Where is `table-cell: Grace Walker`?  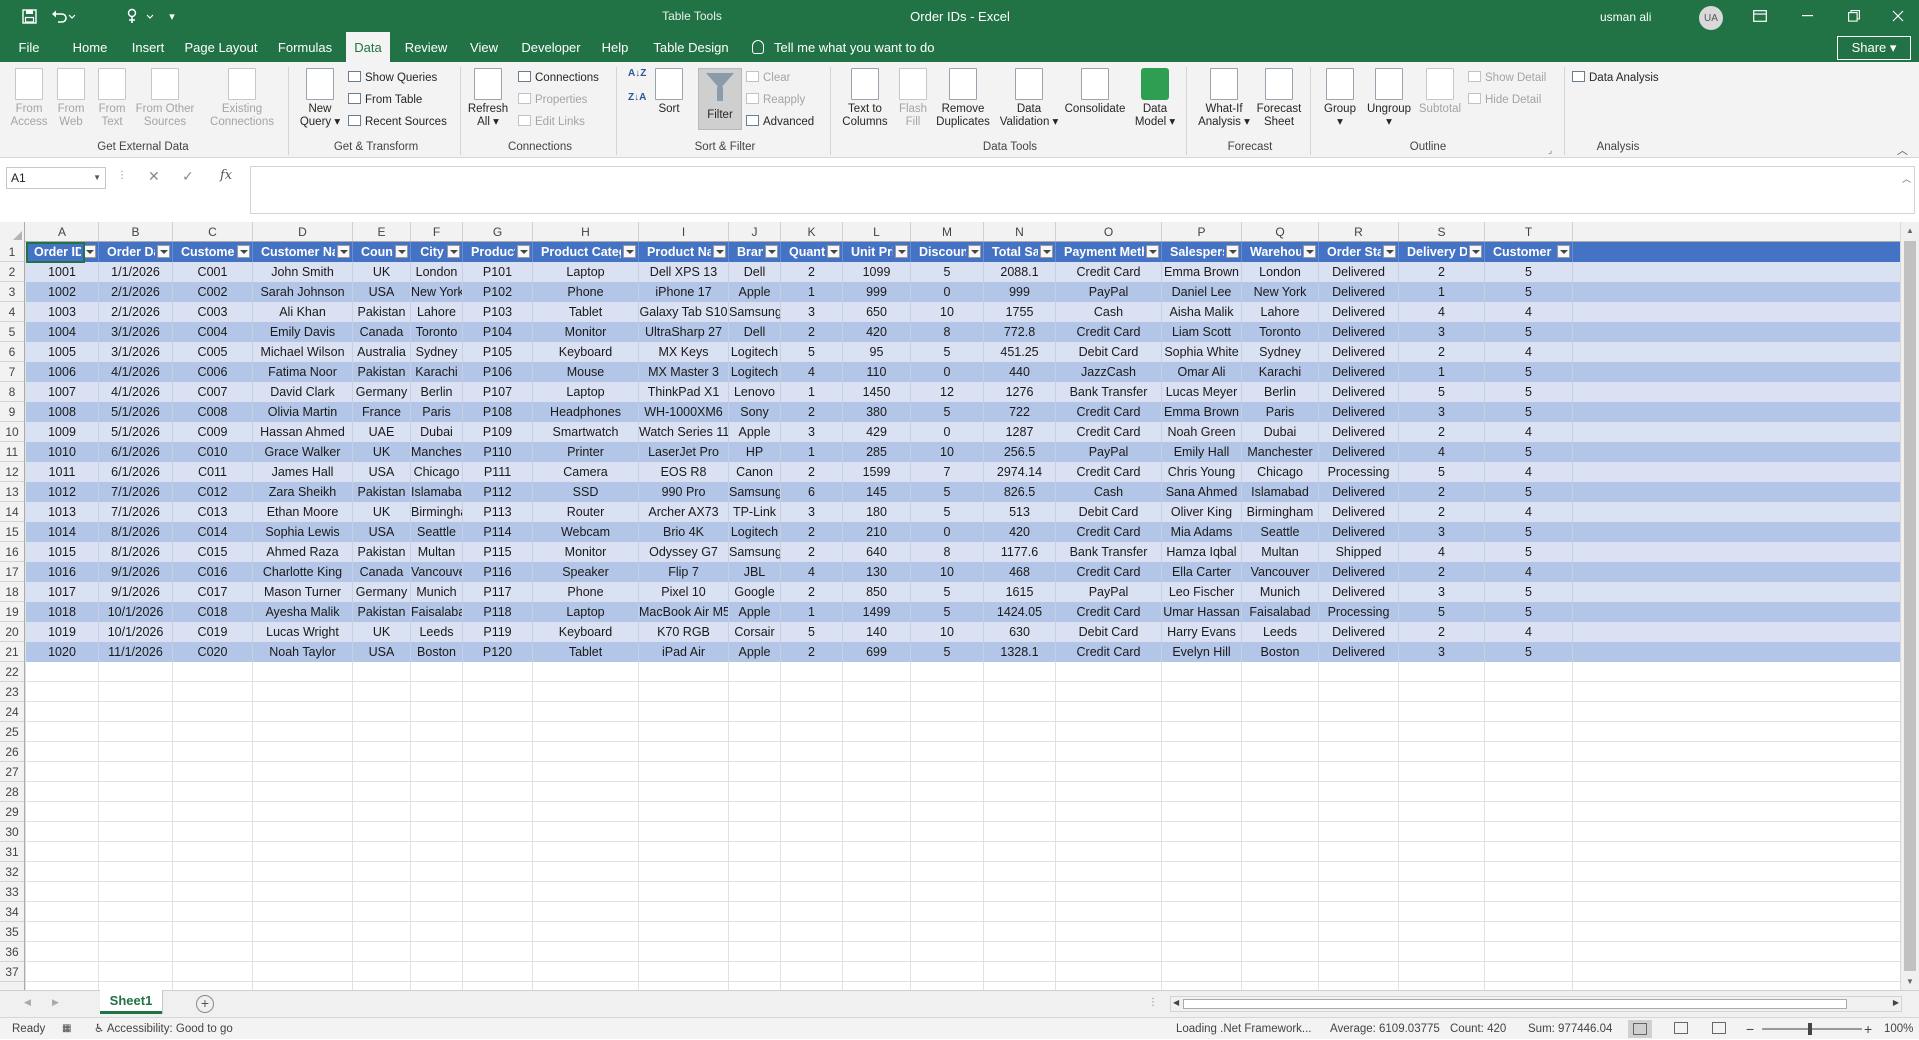 table-cell: Grace Walker is located at coordinates (303, 452).